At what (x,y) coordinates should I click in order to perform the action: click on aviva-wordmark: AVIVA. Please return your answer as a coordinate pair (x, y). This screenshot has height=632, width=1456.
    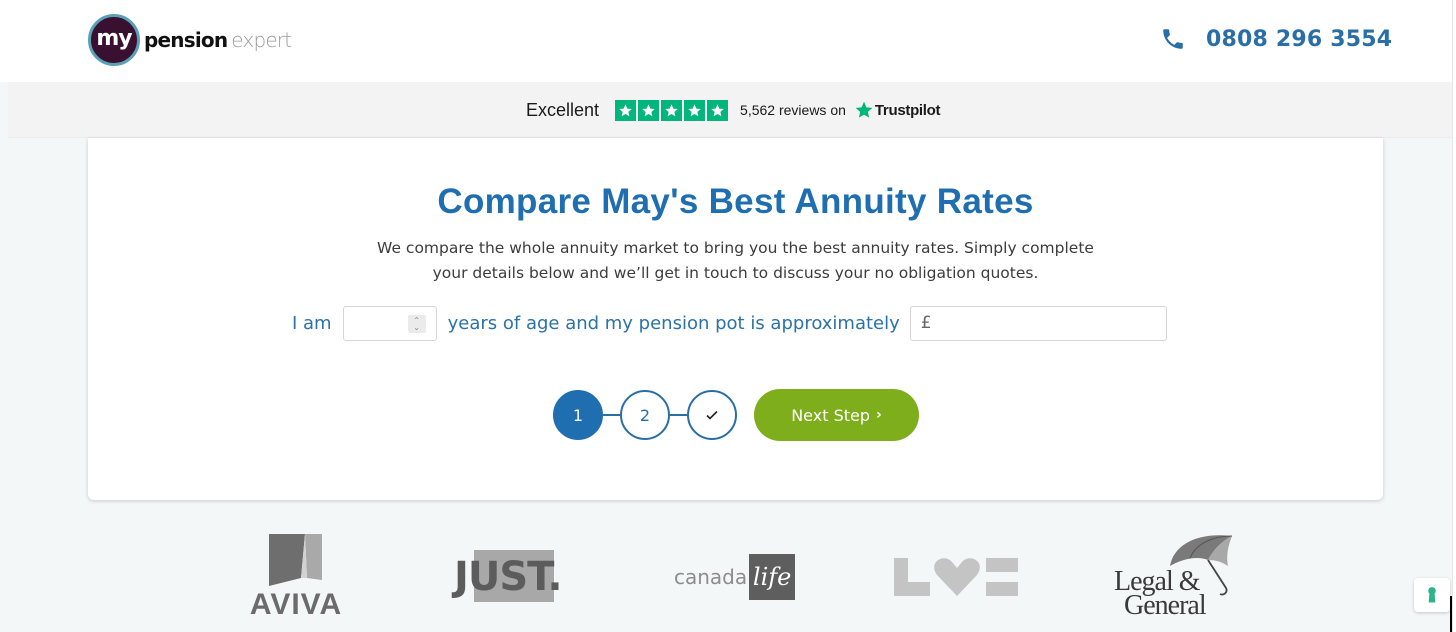
    Looking at the image, I should click on (296, 604).